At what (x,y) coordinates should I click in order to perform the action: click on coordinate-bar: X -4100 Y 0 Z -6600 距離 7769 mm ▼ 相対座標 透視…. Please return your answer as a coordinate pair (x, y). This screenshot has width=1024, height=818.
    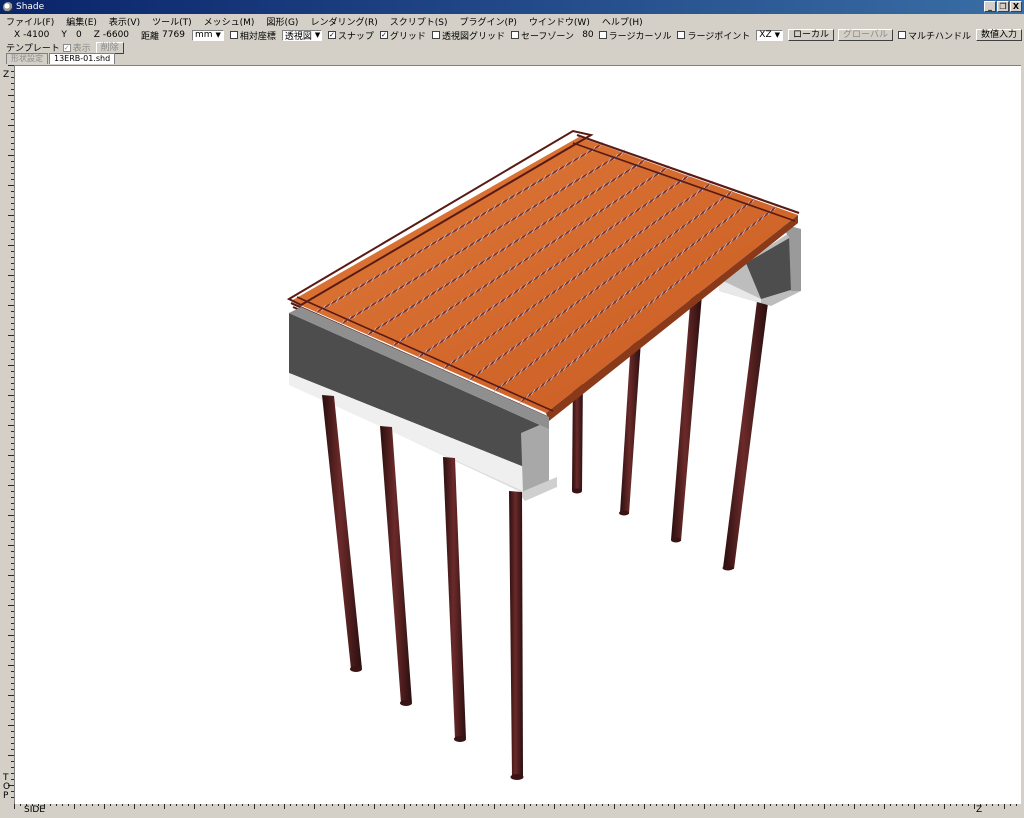
    Looking at the image, I should click on (512, 35).